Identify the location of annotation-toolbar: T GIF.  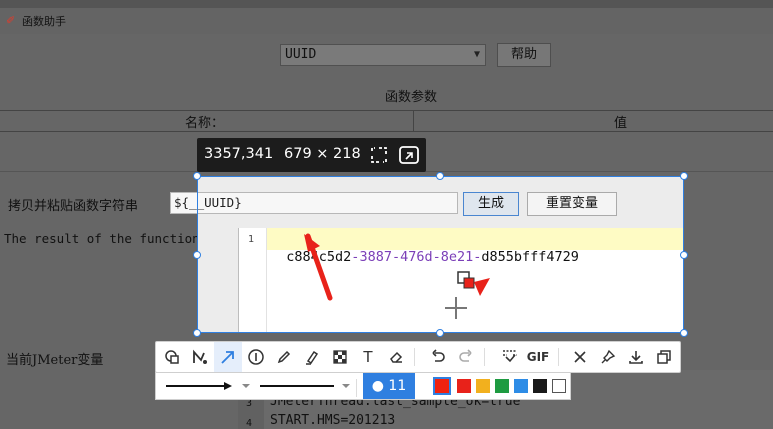
(418, 357).